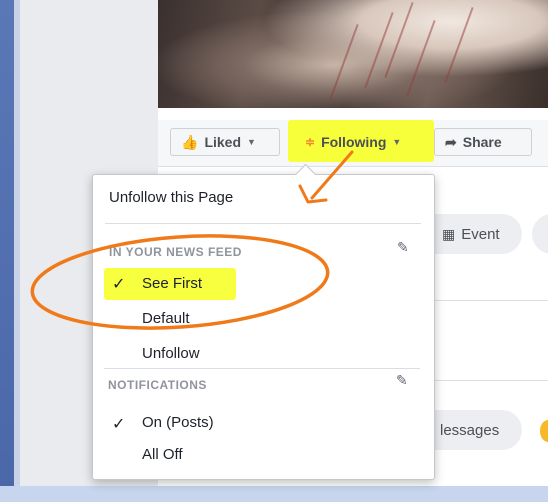 The image size is (548, 502). What do you see at coordinates (332, 175) in the screenshot?
I see `arrow-annotation` at bounding box center [332, 175].